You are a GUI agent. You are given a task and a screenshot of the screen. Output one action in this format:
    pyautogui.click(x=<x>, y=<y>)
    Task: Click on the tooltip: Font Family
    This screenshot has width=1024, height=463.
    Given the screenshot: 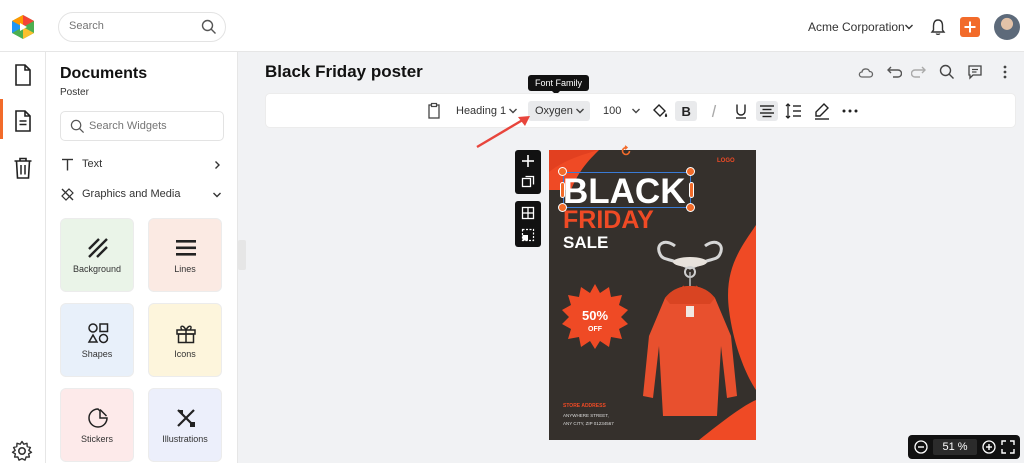 What is the action you would take?
    pyautogui.click(x=559, y=85)
    